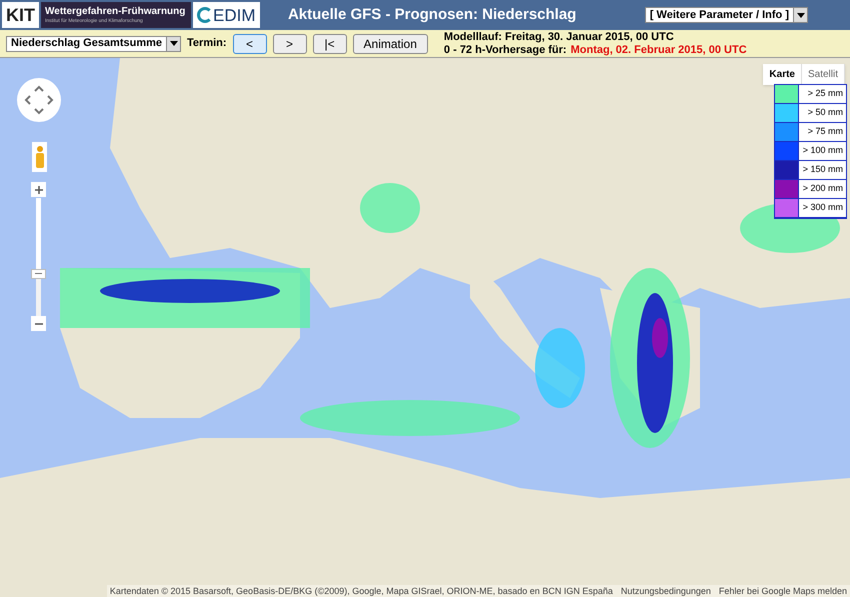 Image resolution: width=850 pixels, height=597 pixels. What do you see at coordinates (115, 11) in the screenshot?
I see `banner-title: Wettergefahren-Frühwarnung` at bounding box center [115, 11].